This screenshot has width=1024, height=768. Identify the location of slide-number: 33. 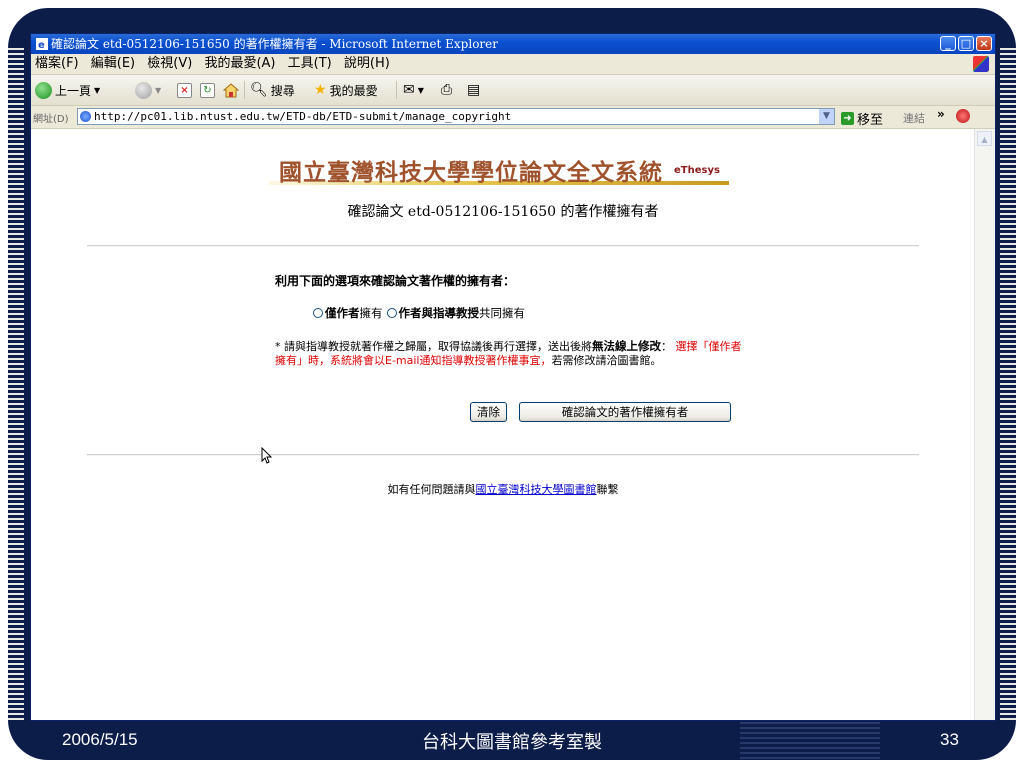
(949, 739).